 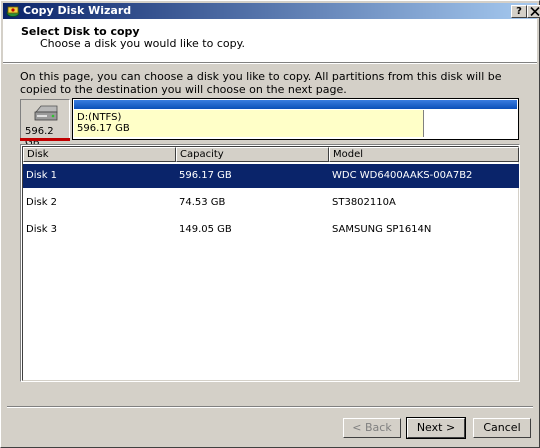 I want to click on capacity-cell: 596.17 GB, so click(x=205, y=175).